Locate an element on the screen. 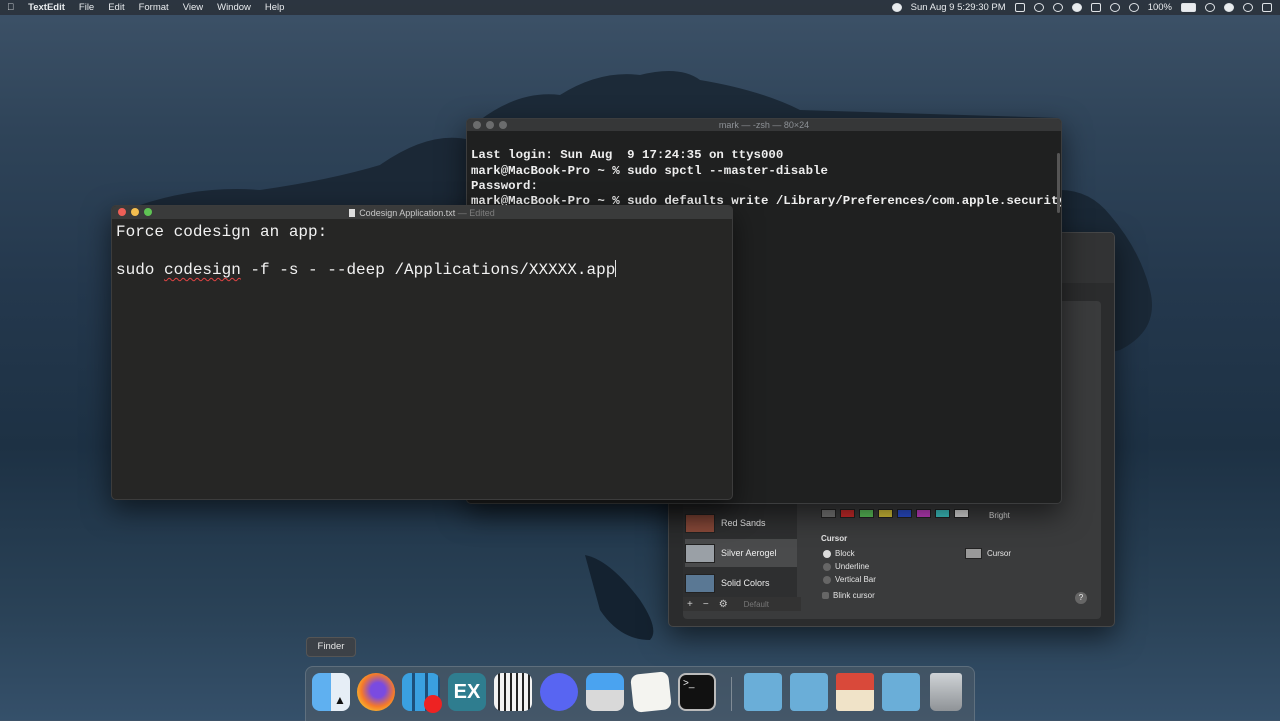  control-menu-icon is located at coordinates (1267, 7).